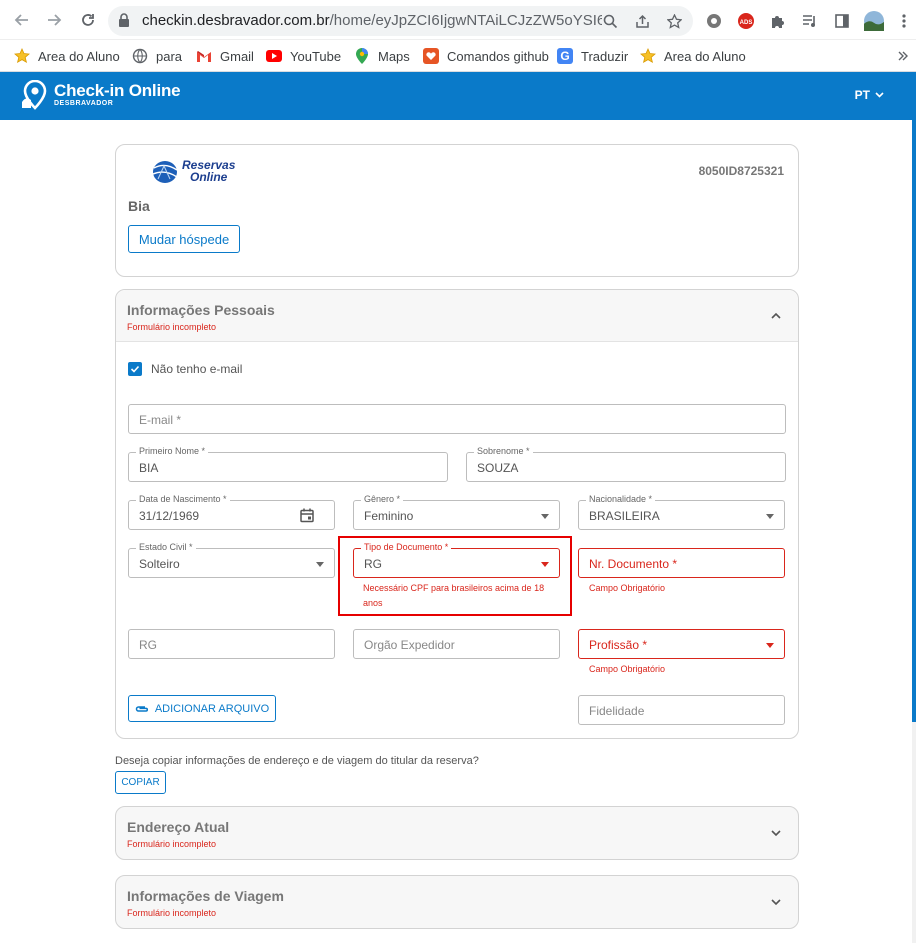  Describe the element at coordinates (183, 499) in the screenshot. I see `birth-date-label: Data de Nascimento *` at that location.